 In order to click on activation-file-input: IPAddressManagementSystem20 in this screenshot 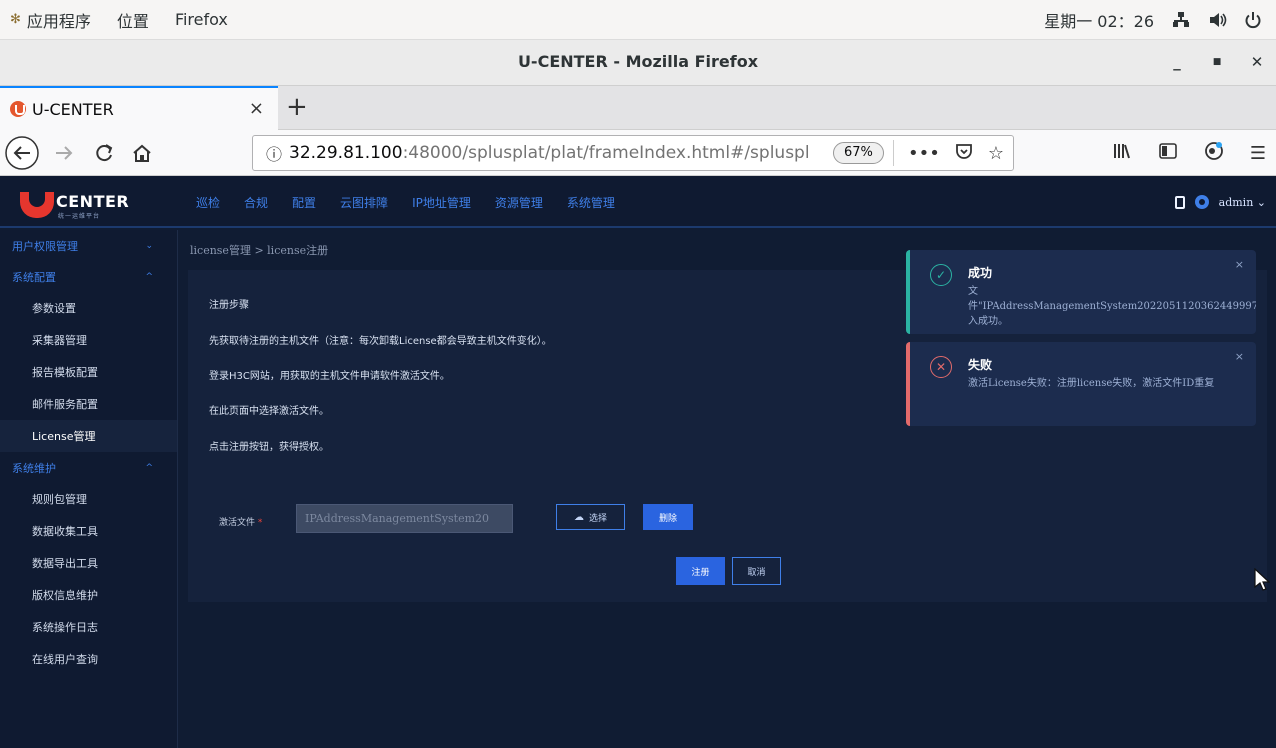, I will do `click(404, 518)`.